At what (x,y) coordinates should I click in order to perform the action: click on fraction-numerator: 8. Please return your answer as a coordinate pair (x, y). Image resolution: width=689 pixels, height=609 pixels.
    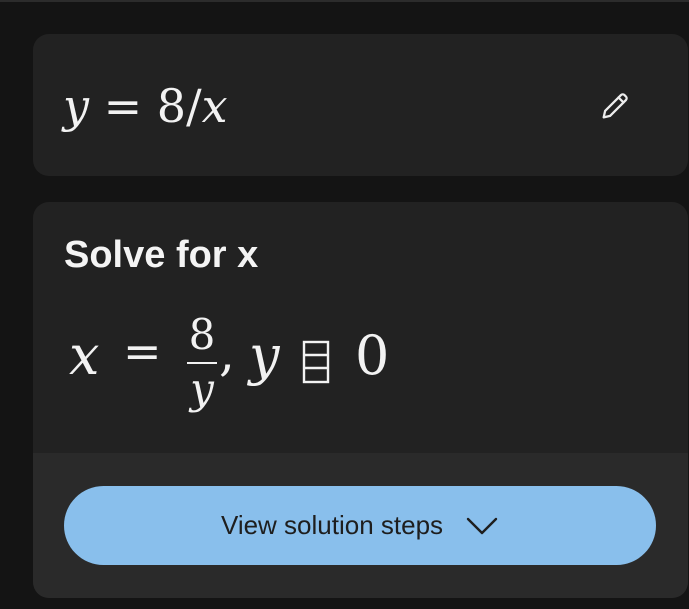
    Looking at the image, I should click on (202, 334).